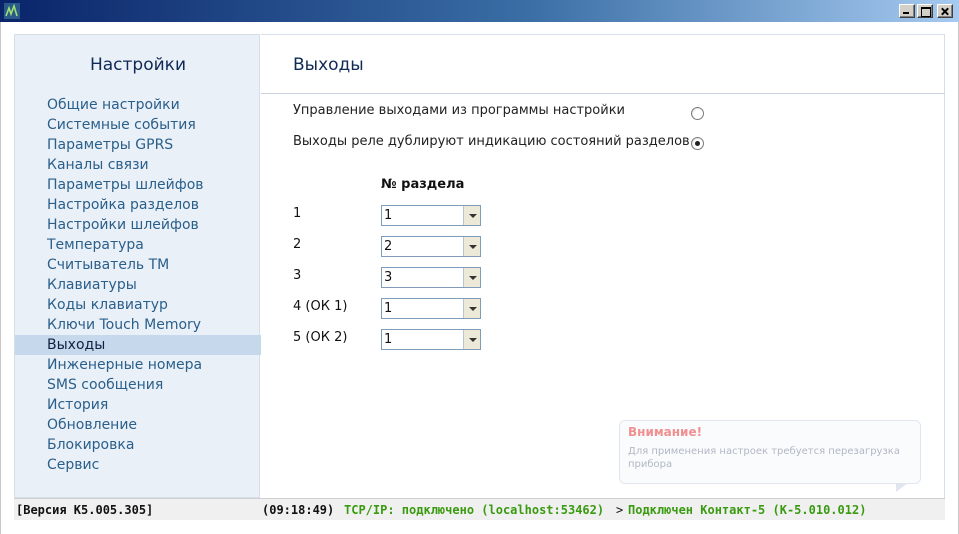 This screenshot has width=959, height=534. Describe the element at coordinates (138, 325) in the screenshot. I see `sidebar-item-tm-keys: Ключи Touch Memory` at that location.